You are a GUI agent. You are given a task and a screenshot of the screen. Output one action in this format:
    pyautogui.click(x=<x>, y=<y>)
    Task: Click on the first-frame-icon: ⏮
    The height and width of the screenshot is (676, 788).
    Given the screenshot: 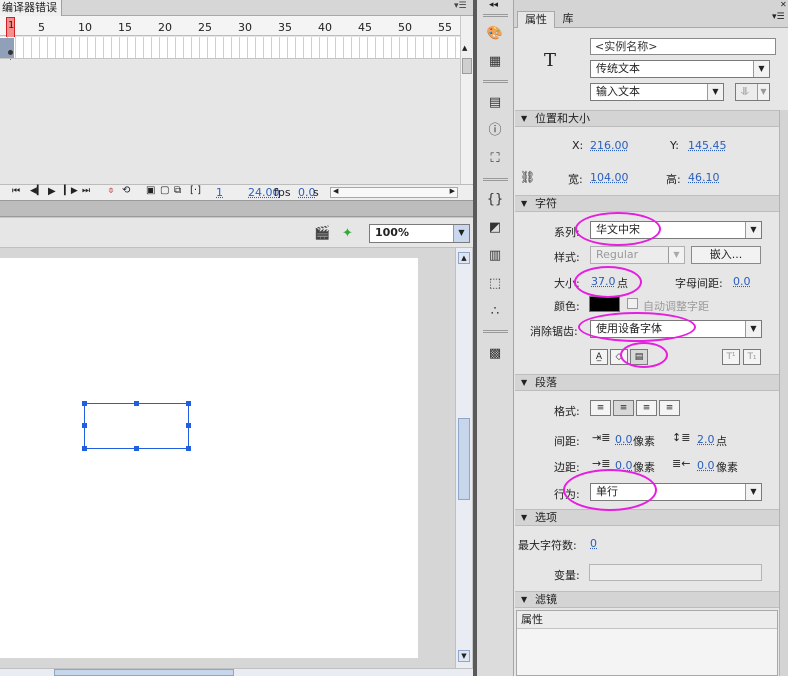 What is the action you would take?
    pyautogui.click(x=16, y=191)
    